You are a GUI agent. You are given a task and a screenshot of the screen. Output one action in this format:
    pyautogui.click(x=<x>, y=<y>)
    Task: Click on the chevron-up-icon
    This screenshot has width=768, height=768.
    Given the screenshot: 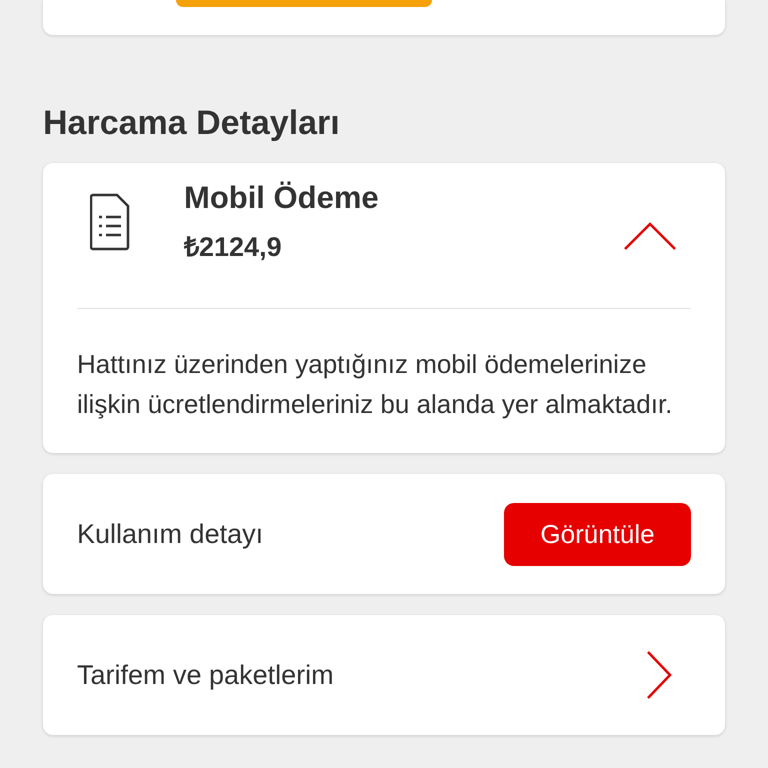 What is the action you would take?
    pyautogui.click(x=650, y=236)
    